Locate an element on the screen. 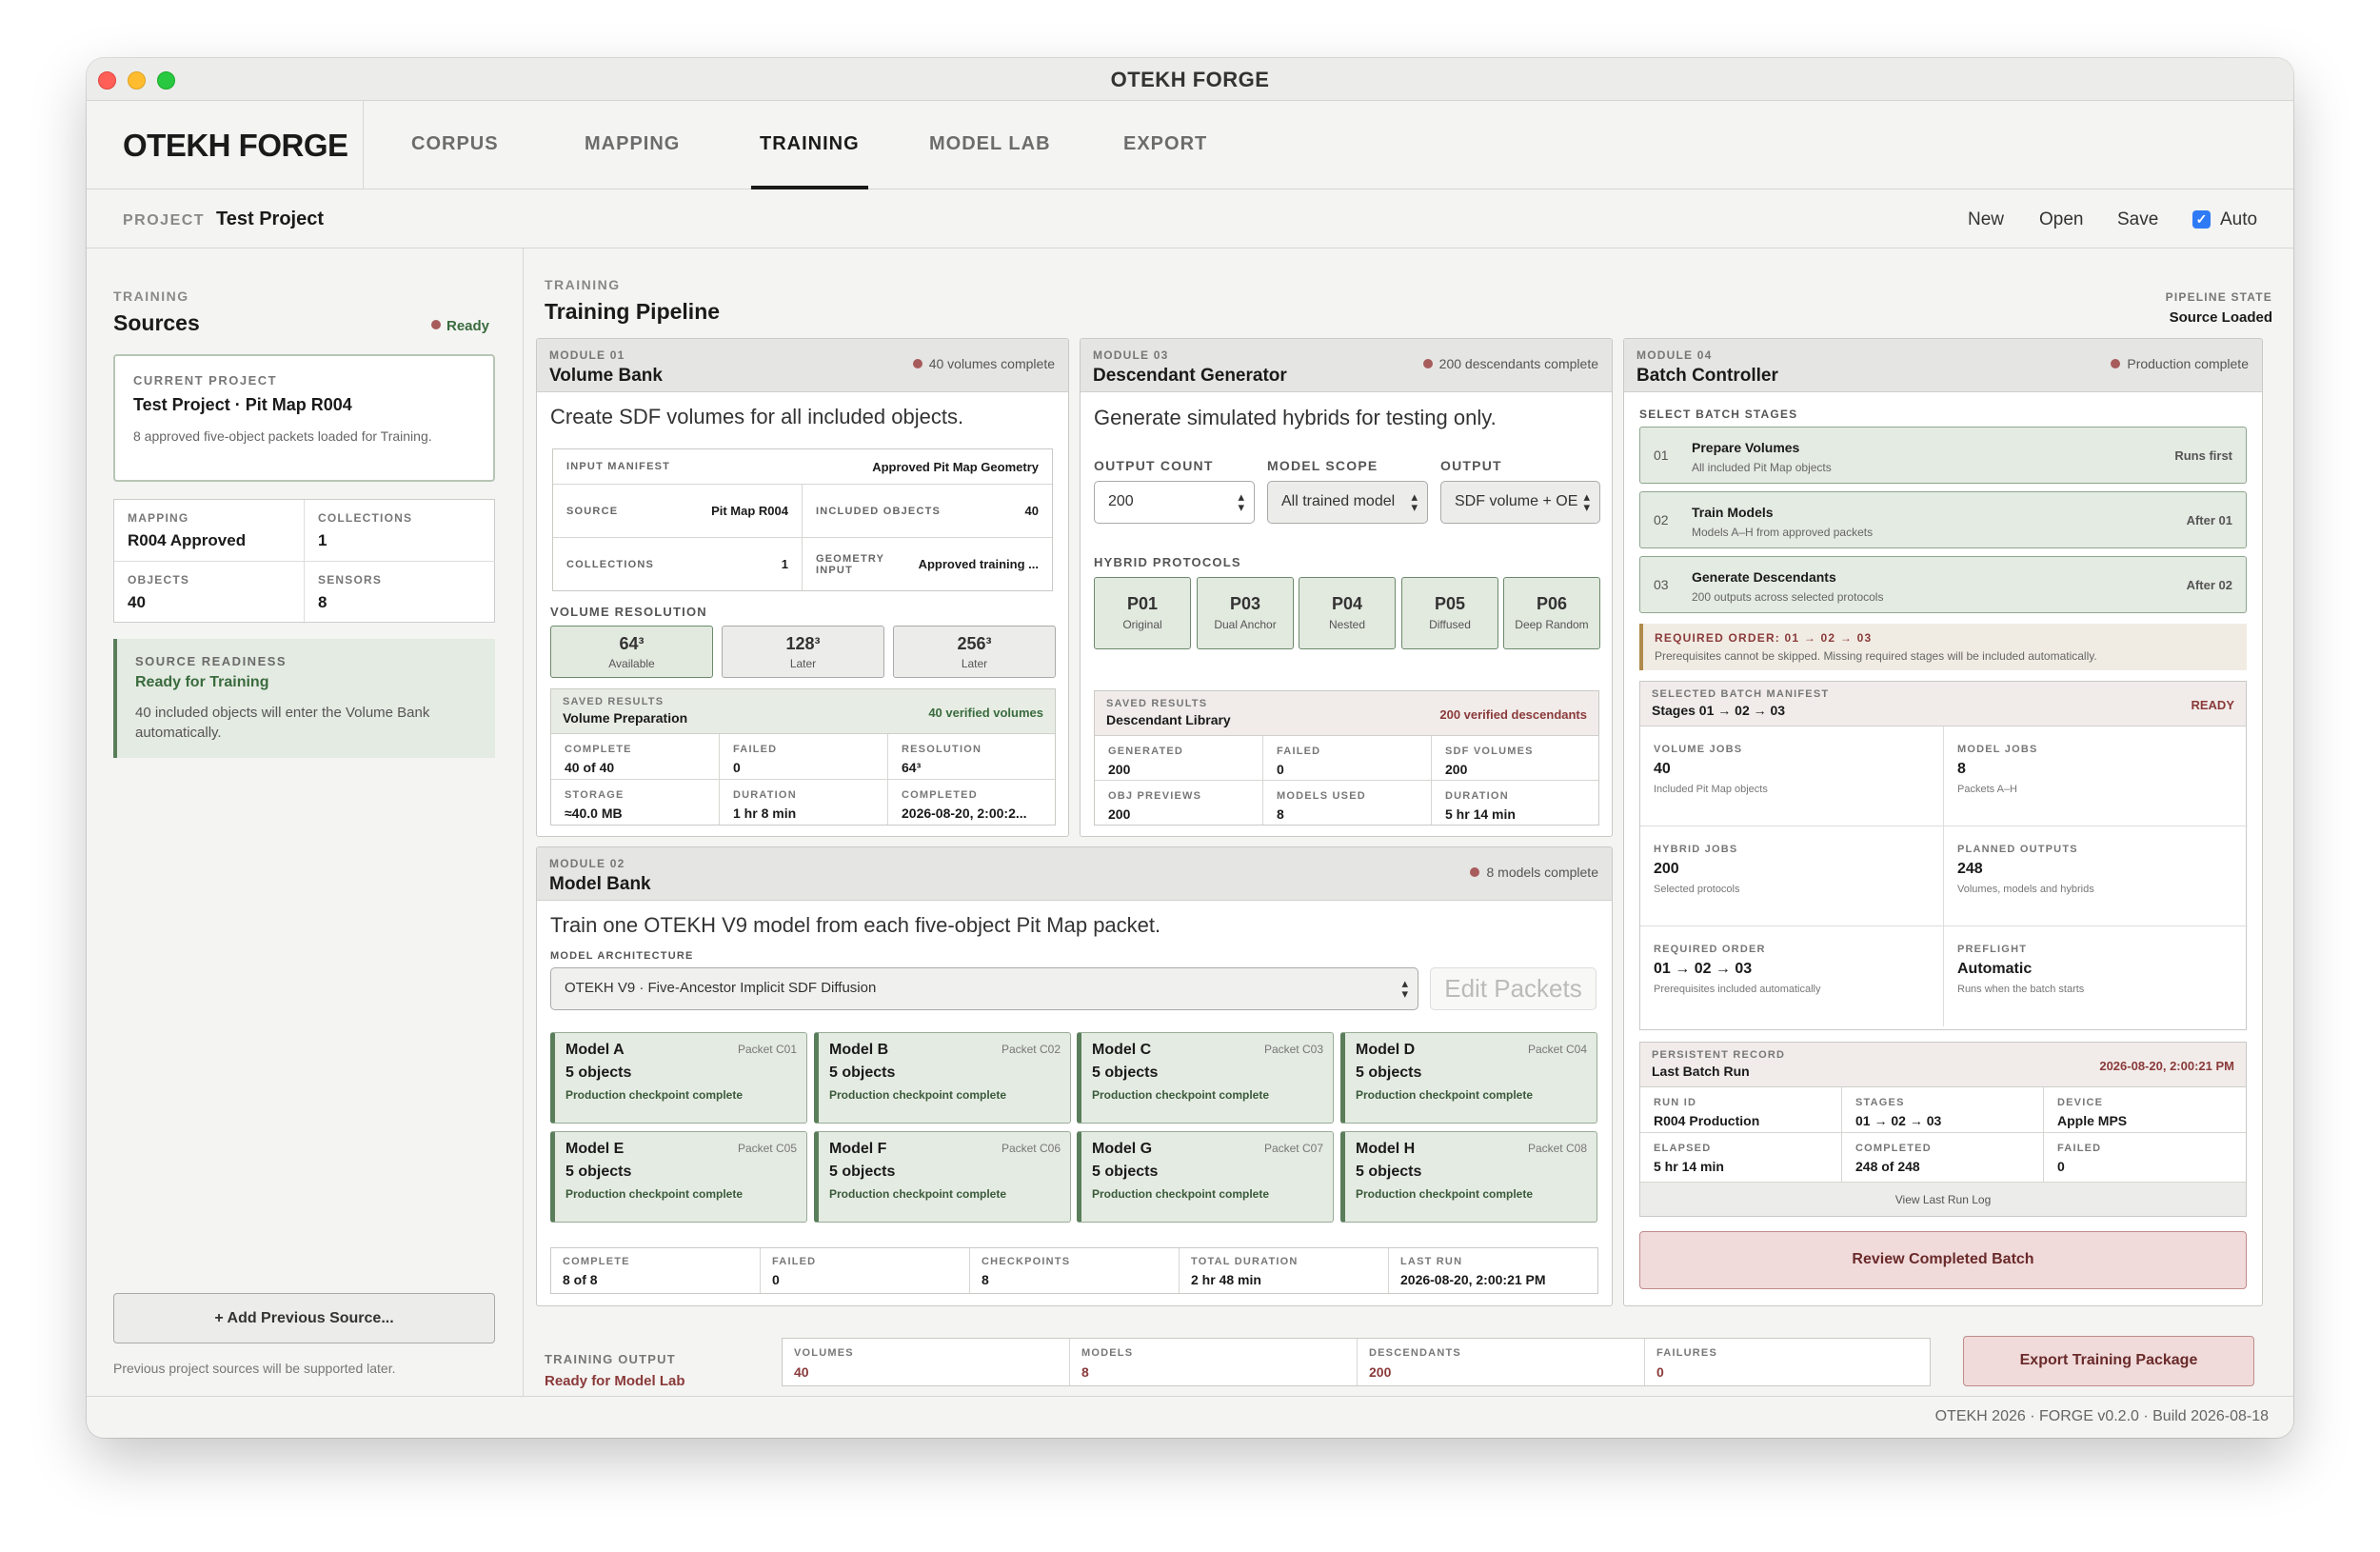 This screenshot has width=2380, height=1552. batch-controller-status: Production complete is located at coordinates (2180, 364).